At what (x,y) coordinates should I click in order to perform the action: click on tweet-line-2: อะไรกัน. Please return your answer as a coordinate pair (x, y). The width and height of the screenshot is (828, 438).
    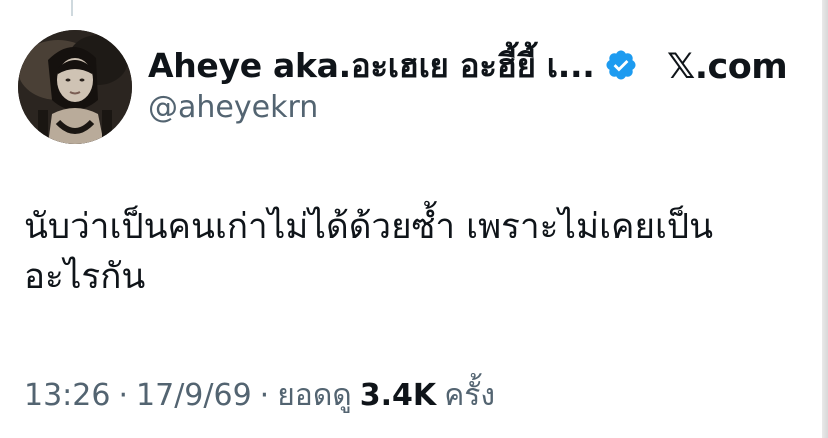
    Looking at the image, I should click on (85, 277).